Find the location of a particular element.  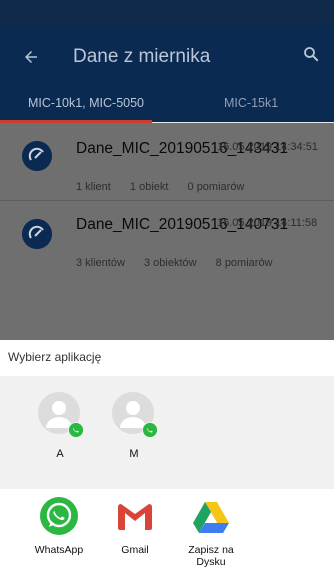

file-meta: 1 klient 1 obiekt 0 pomiarów is located at coordinates (168, 187).